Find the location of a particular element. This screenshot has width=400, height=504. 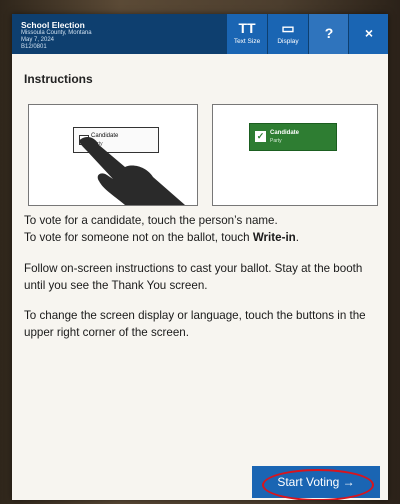

help-button: ? is located at coordinates (328, 34).